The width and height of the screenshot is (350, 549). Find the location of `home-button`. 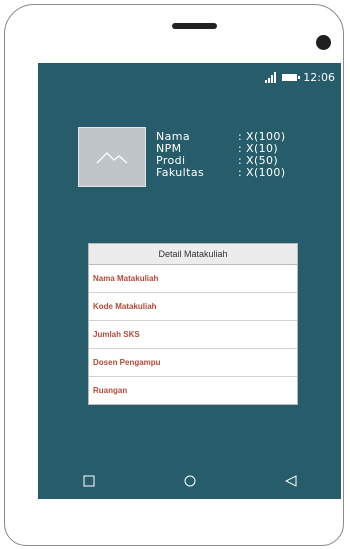

home-button is located at coordinates (190, 481).